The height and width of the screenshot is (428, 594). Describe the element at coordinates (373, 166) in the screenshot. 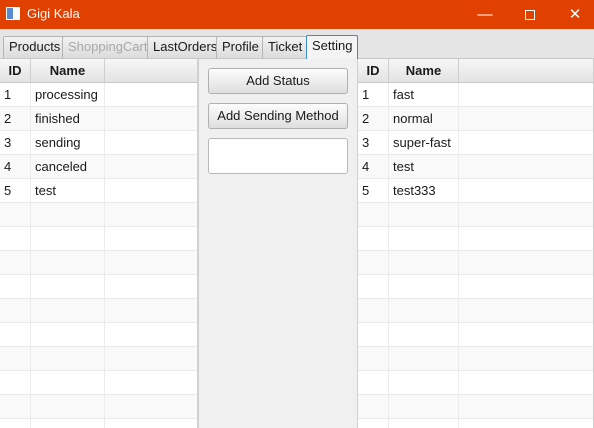

I see `cell-id: 4` at that location.